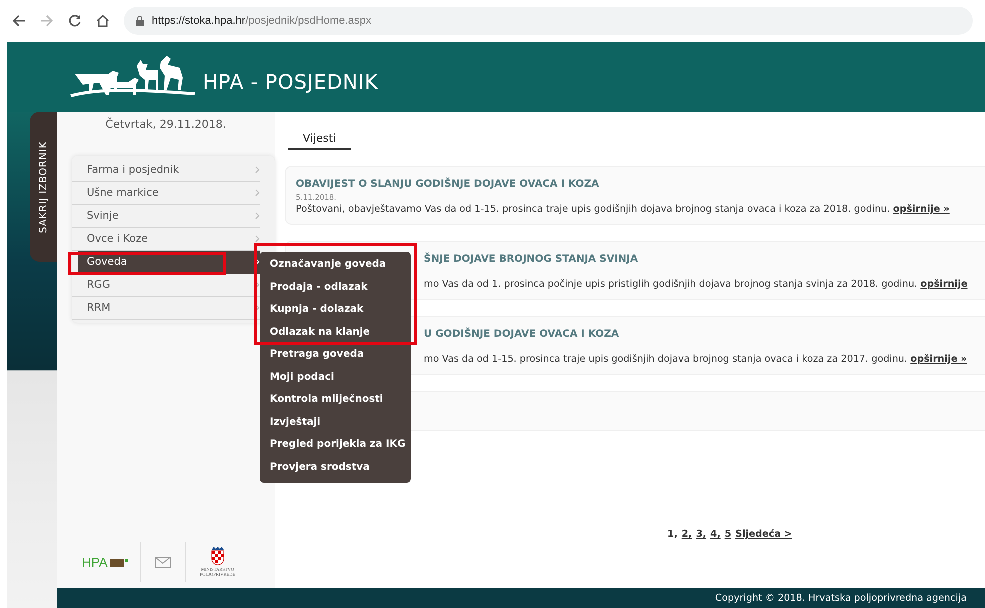 The height and width of the screenshot is (608, 985). I want to click on lock-icon, so click(140, 21).